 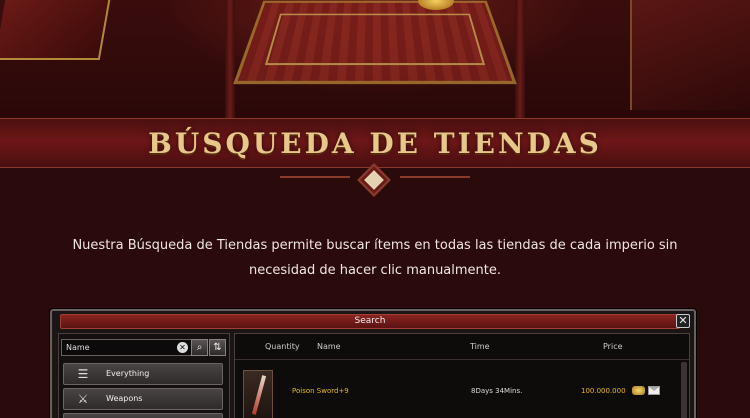 I want to click on close-icon: ✕, so click(x=683, y=321).